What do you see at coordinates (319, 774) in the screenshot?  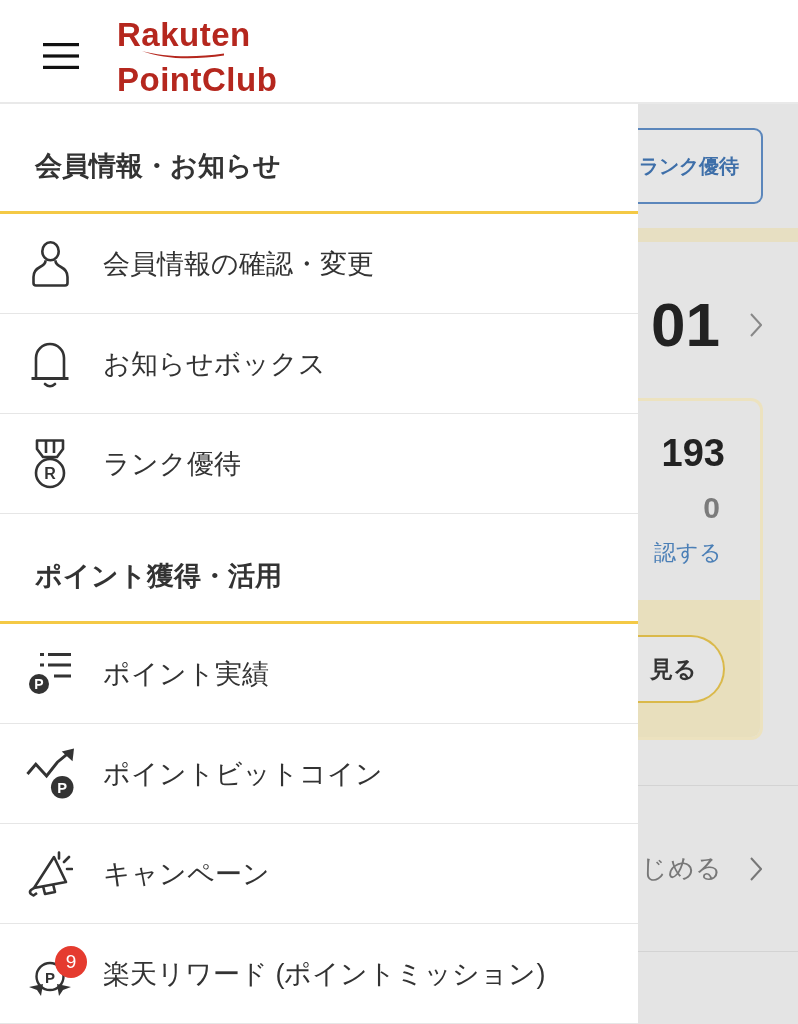 I see `menu-item: P ポイントビットコイン` at bounding box center [319, 774].